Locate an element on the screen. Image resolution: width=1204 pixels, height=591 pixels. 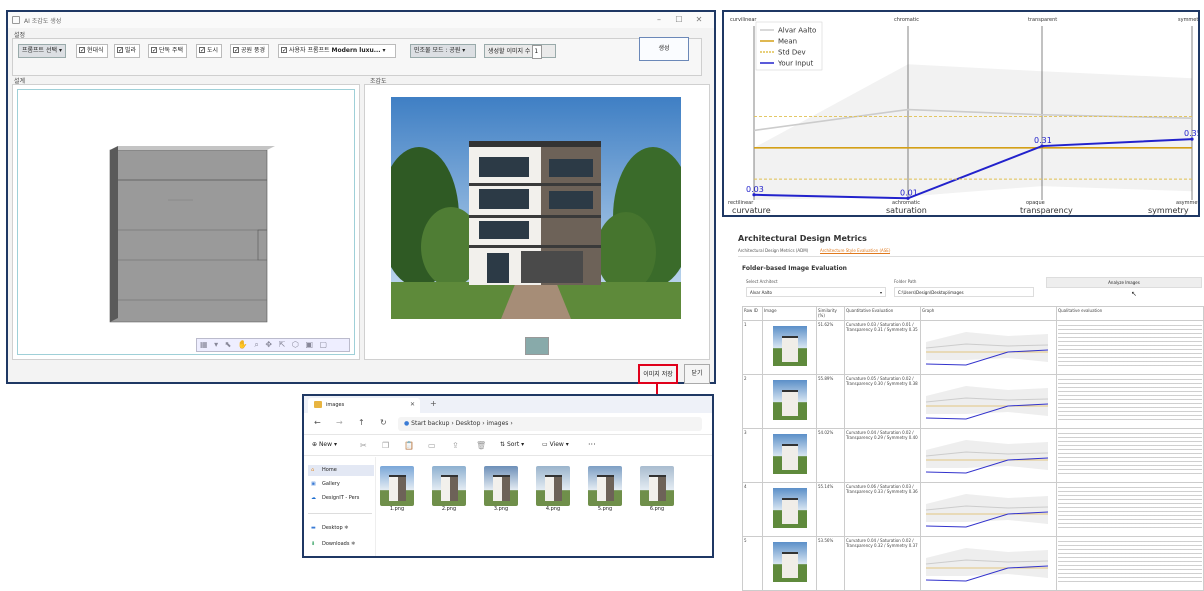
prompt-select: 프롬프트 선택 ▾ is located at coordinates (42, 51).